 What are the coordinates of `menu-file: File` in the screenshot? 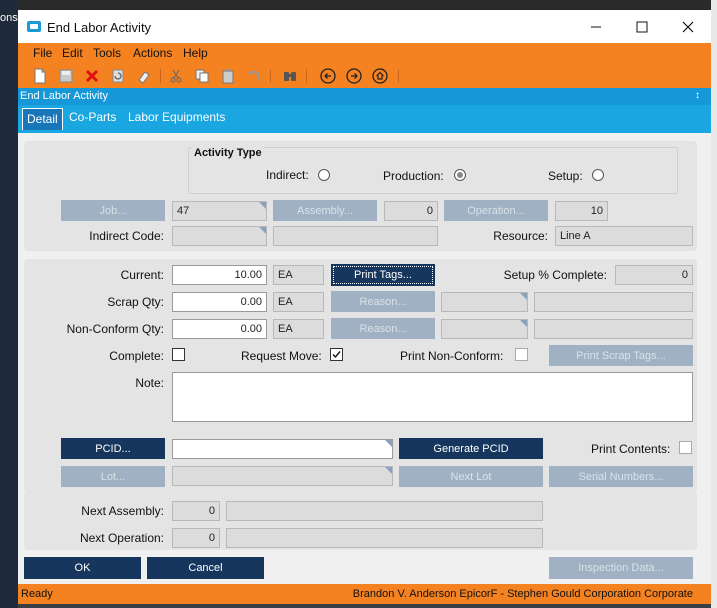 It's located at (42, 53).